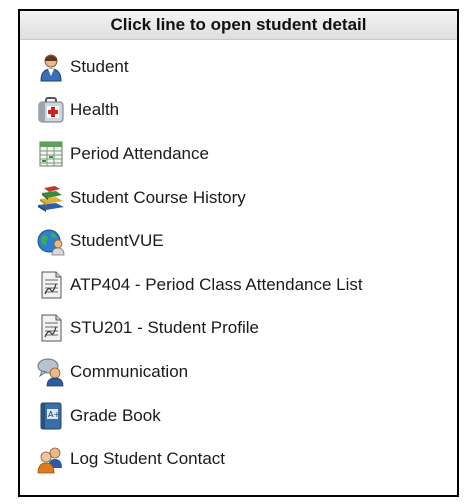  Describe the element at coordinates (238, 67) in the screenshot. I see `list-item-student: Student` at that location.